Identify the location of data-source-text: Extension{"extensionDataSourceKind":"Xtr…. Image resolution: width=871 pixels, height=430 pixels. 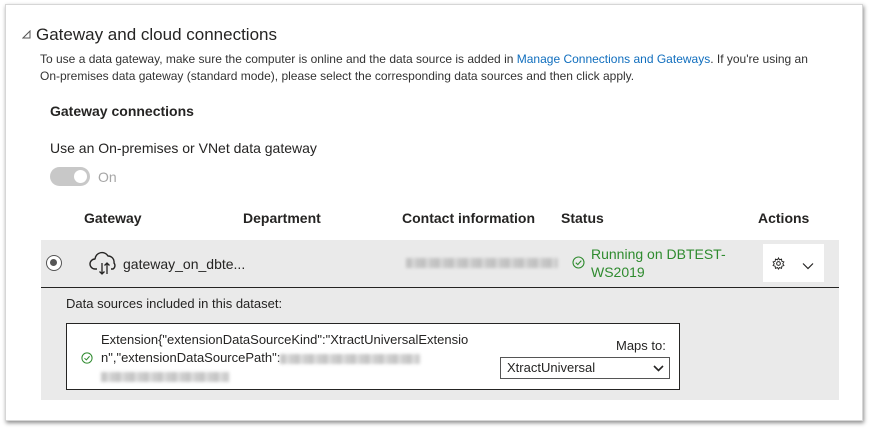
(287, 358).